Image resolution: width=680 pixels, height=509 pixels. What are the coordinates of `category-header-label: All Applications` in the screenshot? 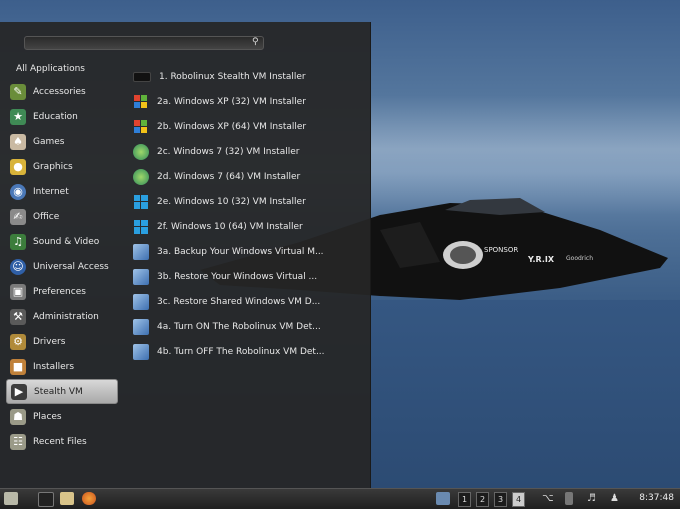 It's located at (50, 69).